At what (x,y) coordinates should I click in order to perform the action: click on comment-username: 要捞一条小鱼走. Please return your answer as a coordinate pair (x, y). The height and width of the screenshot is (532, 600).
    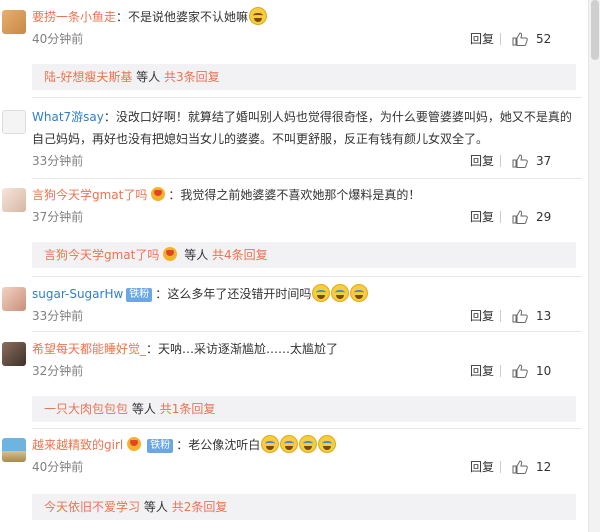
    Looking at the image, I should click on (74, 17).